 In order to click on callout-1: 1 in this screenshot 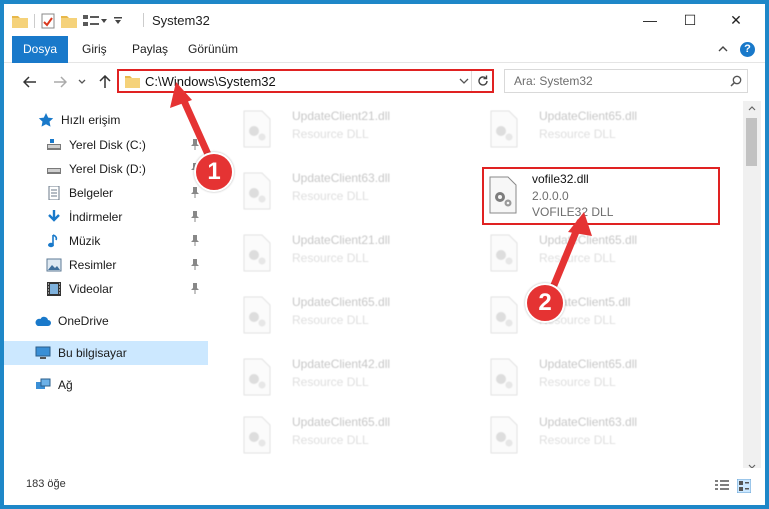, I will do `click(214, 172)`.